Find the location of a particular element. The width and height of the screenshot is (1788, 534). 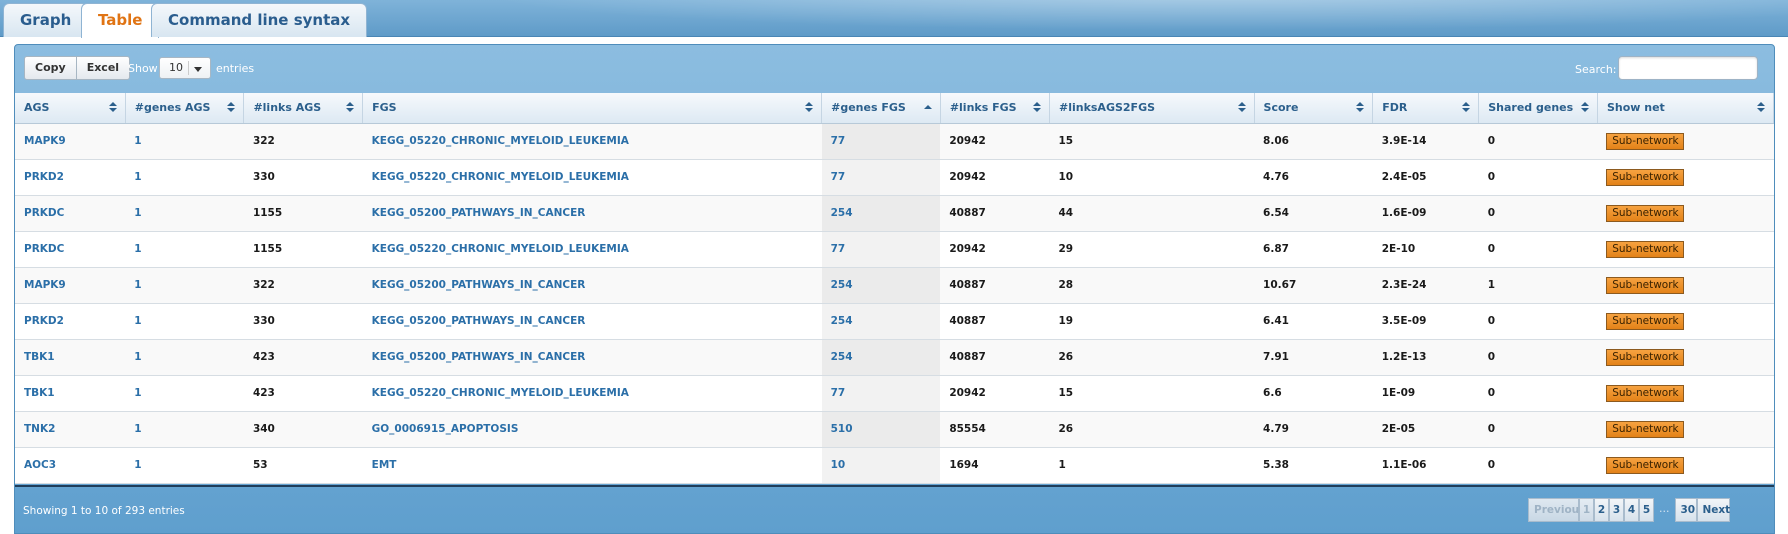

cell-genes-fgs: 510 is located at coordinates (881, 429).